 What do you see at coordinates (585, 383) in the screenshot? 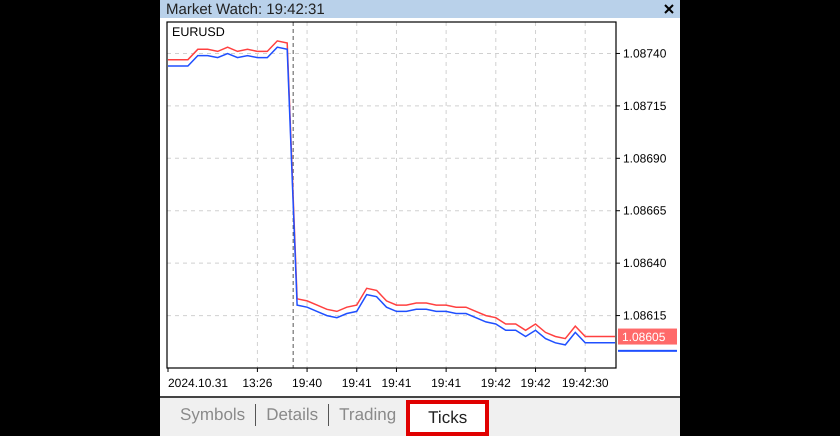
I see `time-label: 19:42:30` at bounding box center [585, 383].